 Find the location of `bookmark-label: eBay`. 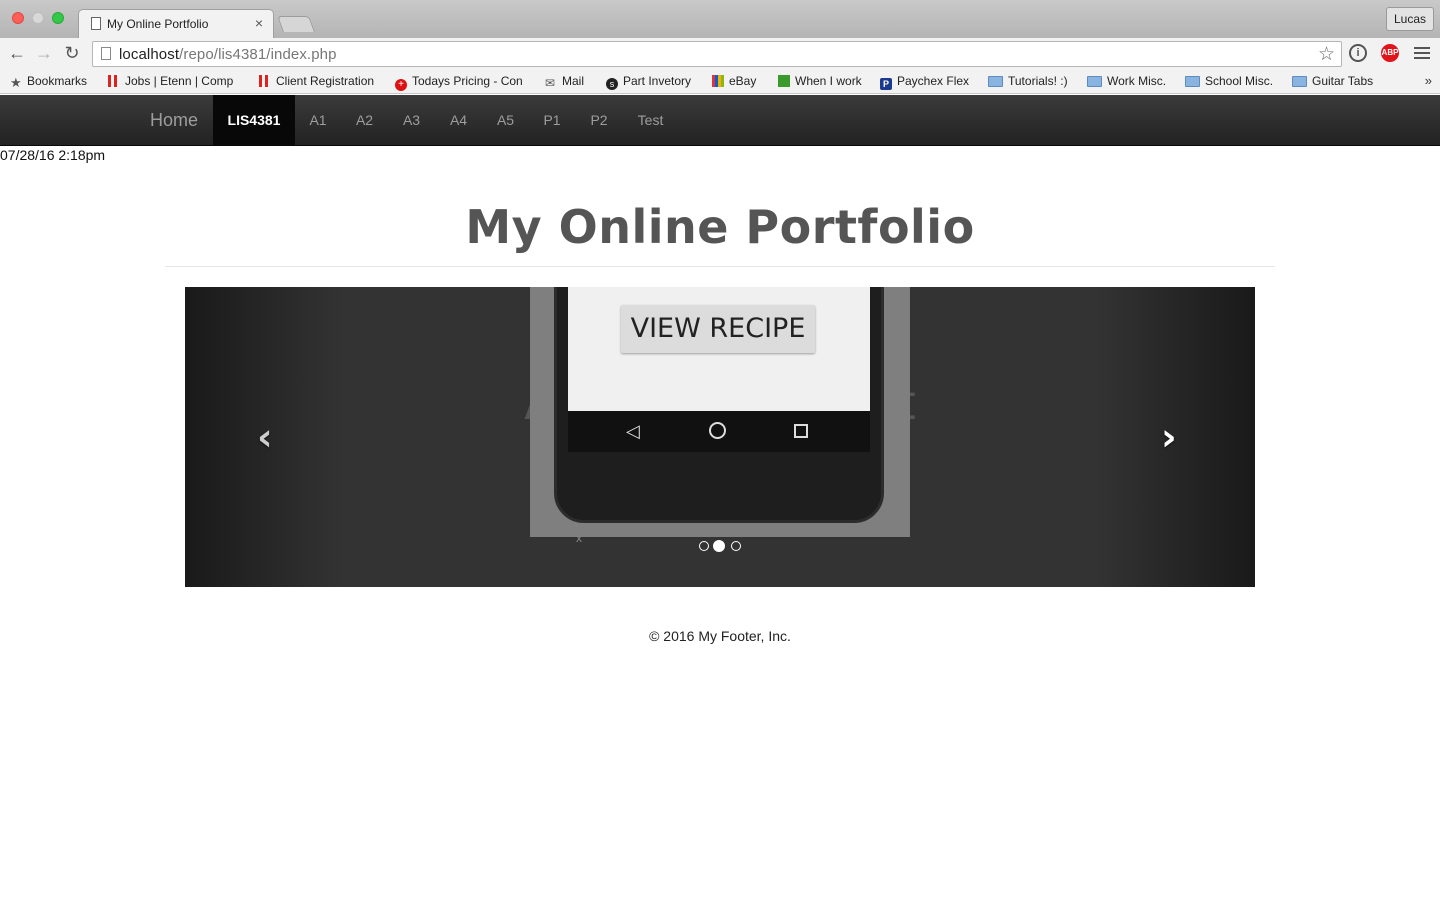

bookmark-label: eBay is located at coordinates (743, 81).